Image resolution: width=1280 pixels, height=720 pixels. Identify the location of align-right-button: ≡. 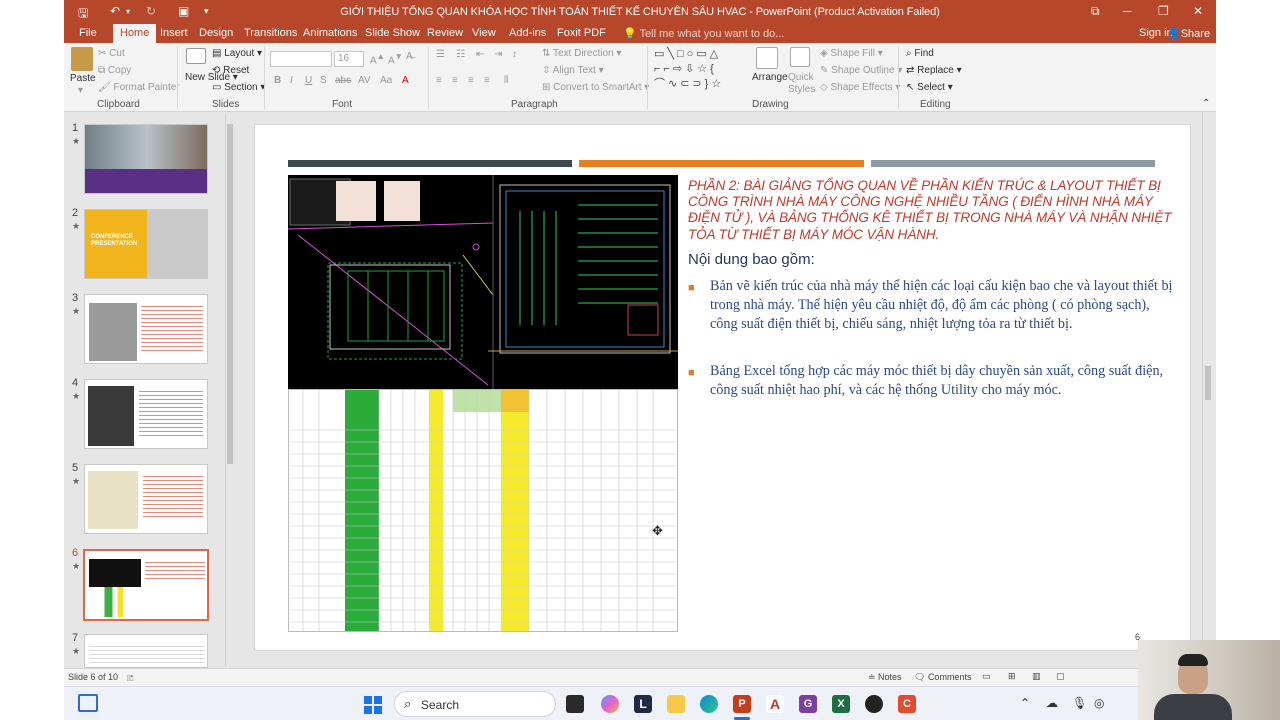
(471, 80).